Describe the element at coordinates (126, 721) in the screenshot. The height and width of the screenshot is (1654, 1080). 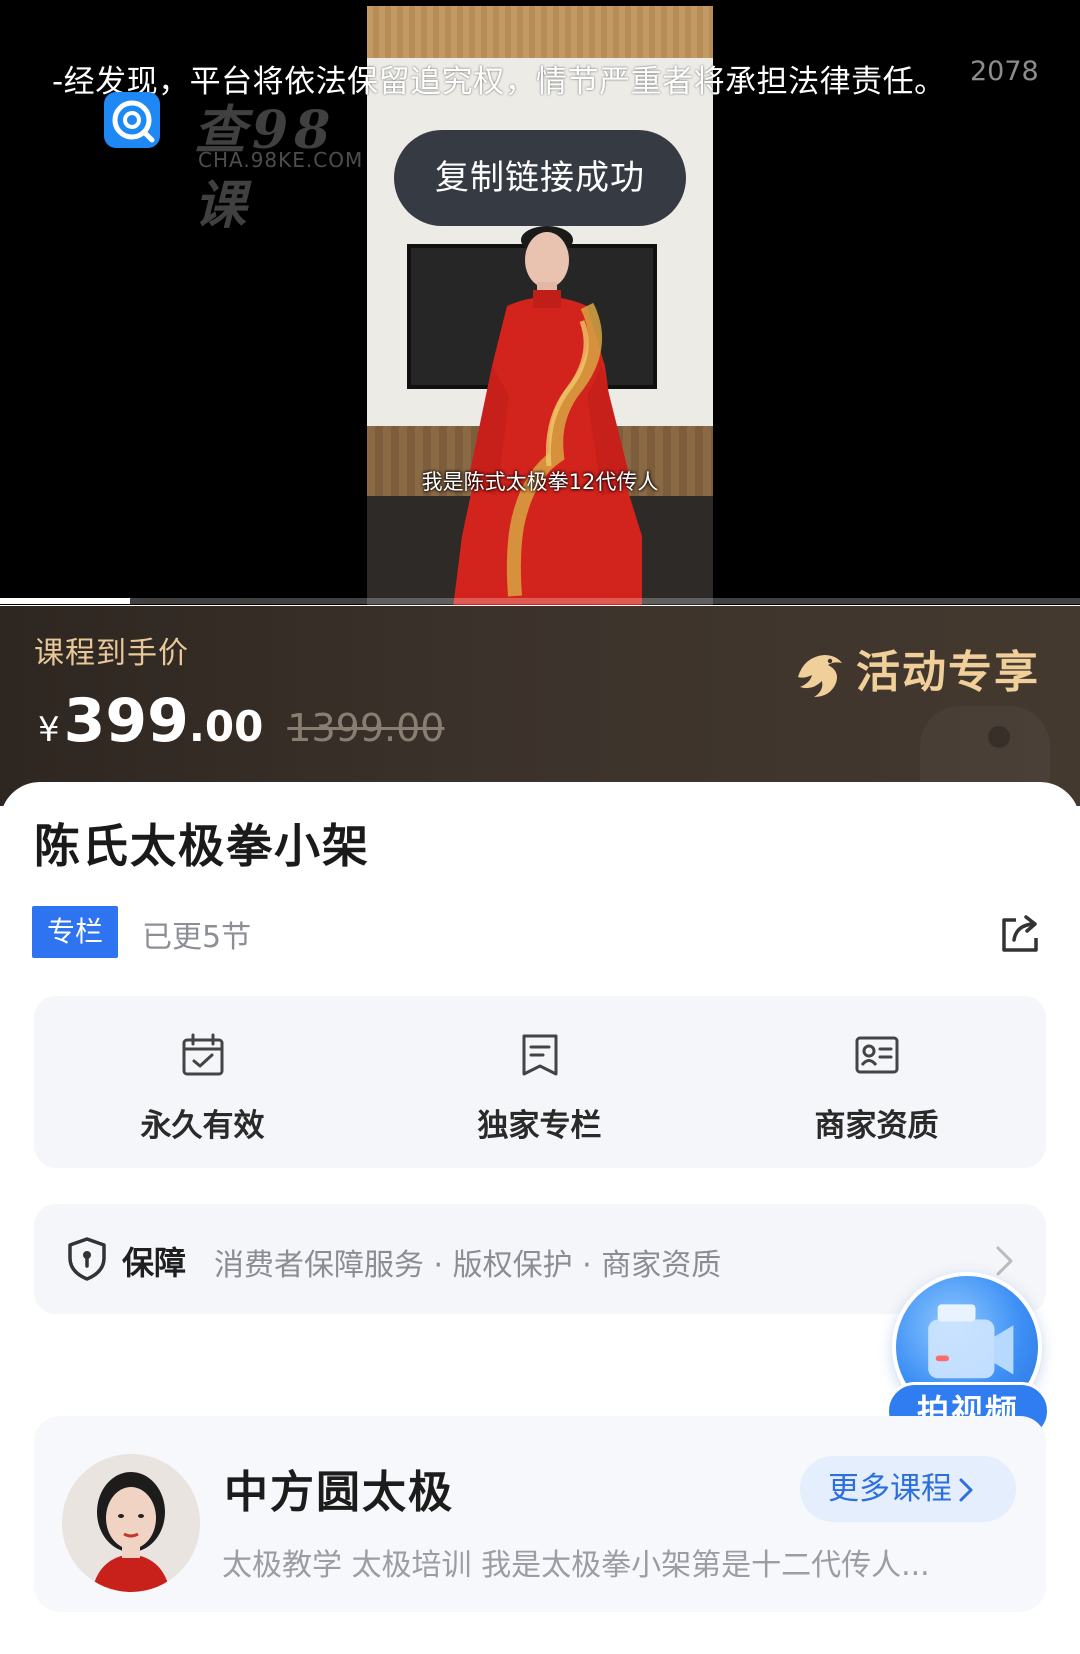
I see `price-integer: 399` at that location.